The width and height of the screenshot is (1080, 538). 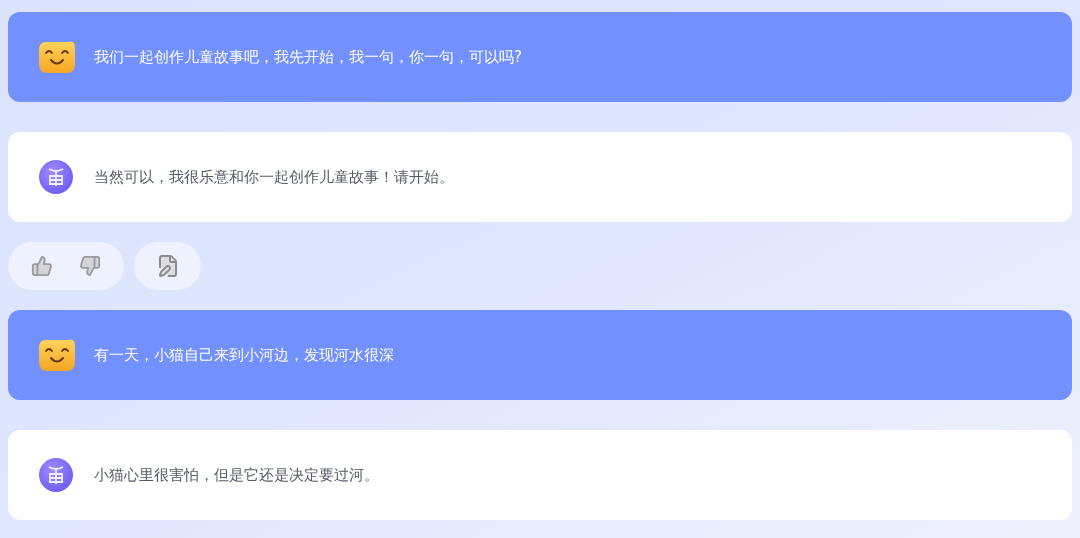 I want to click on edit-document-button, so click(x=167, y=266).